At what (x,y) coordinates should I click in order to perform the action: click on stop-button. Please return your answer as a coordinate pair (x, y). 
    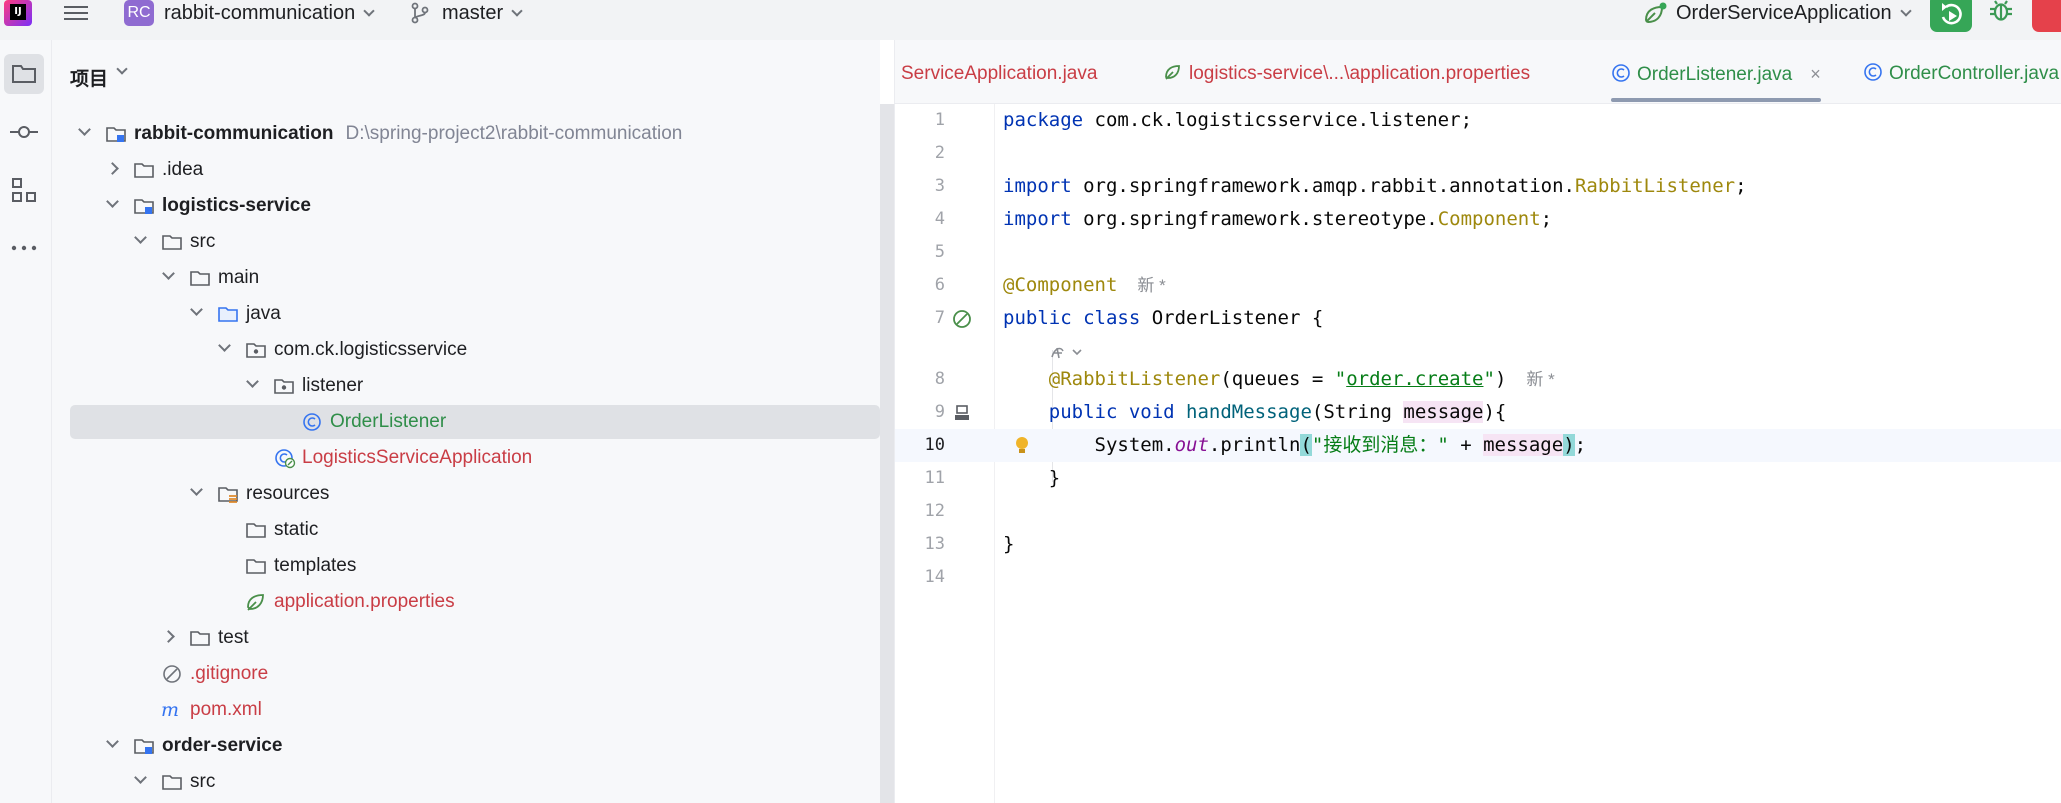
    Looking at the image, I should click on (2046, 16).